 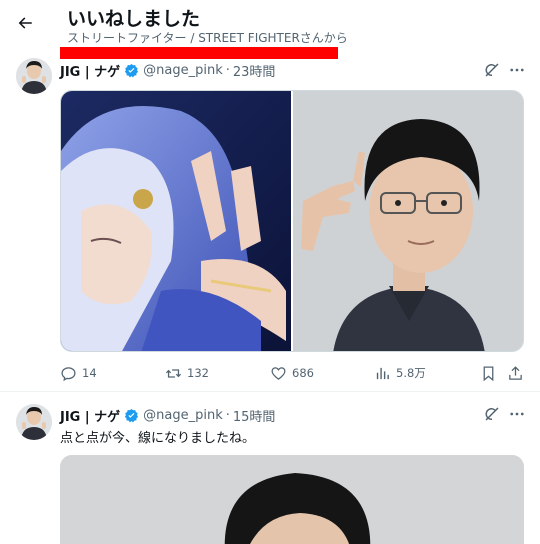 What do you see at coordinates (278, 373) in the screenshot?
I see `heart-icon` at bounding box center [278, 373].